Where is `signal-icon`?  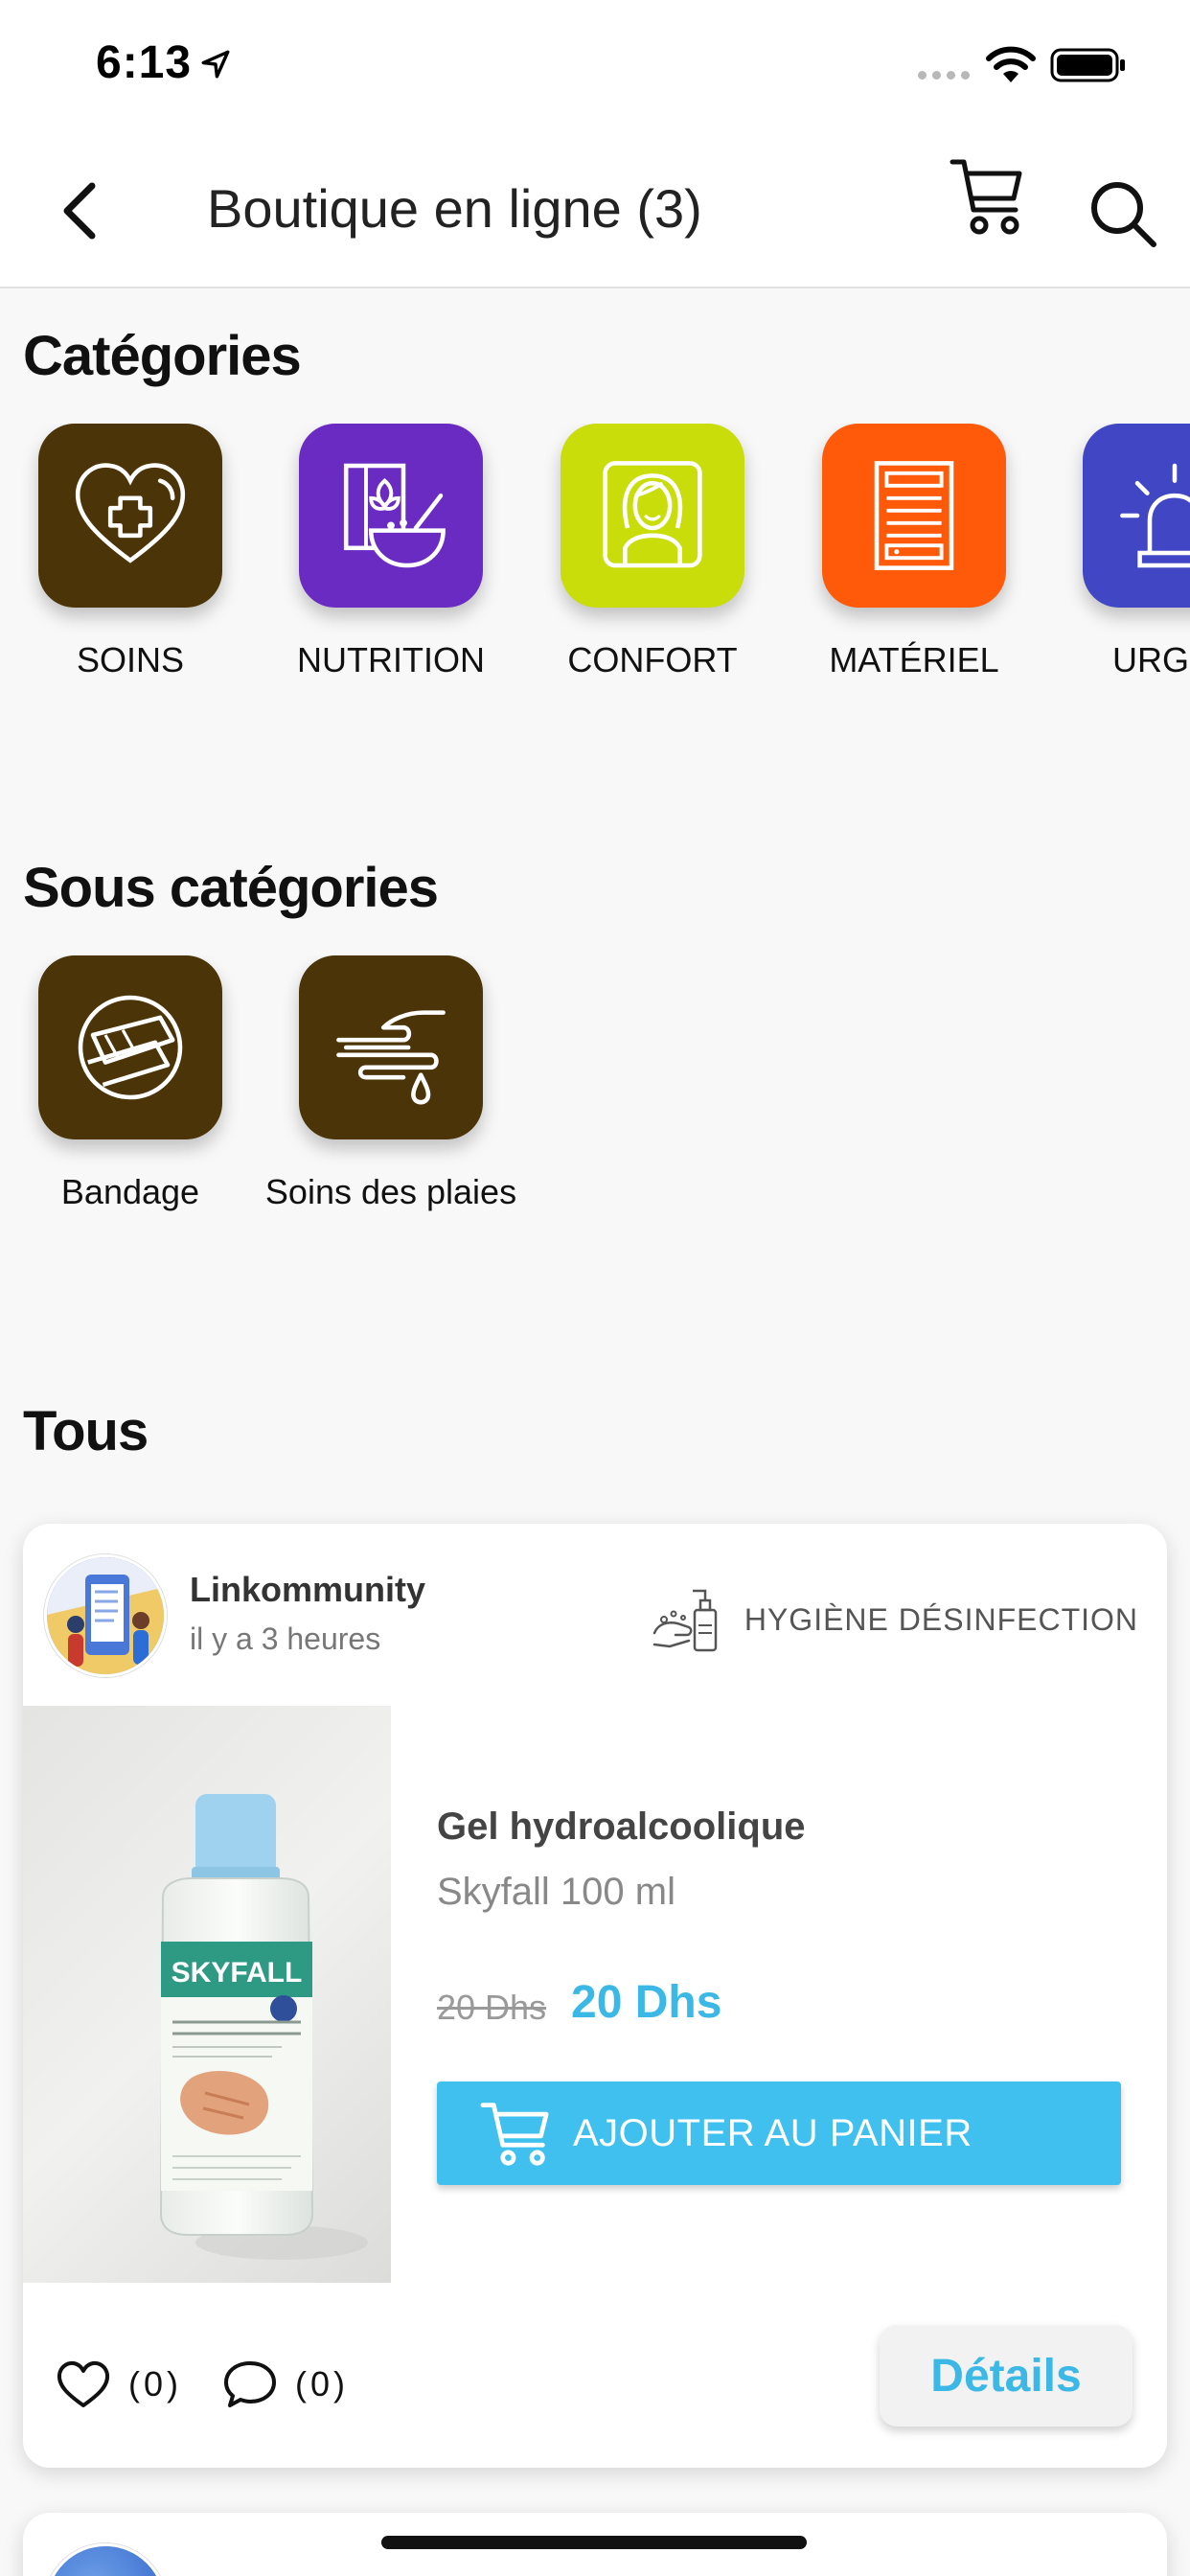 signal-icon is located at coordinates (944, 75).